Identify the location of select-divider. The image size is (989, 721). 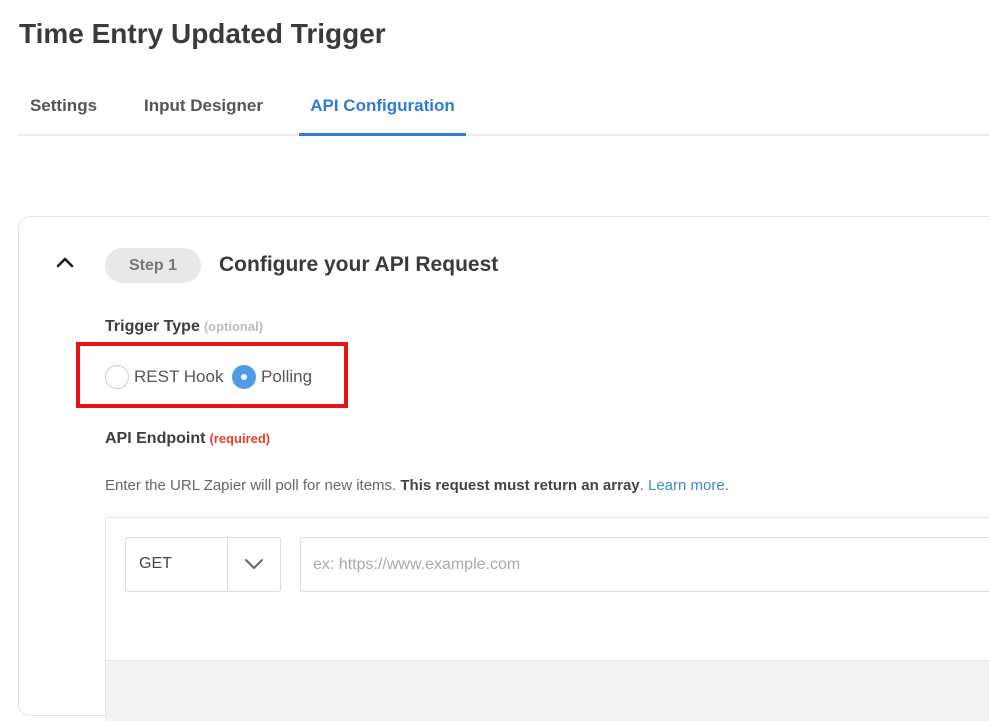
(227, 564).